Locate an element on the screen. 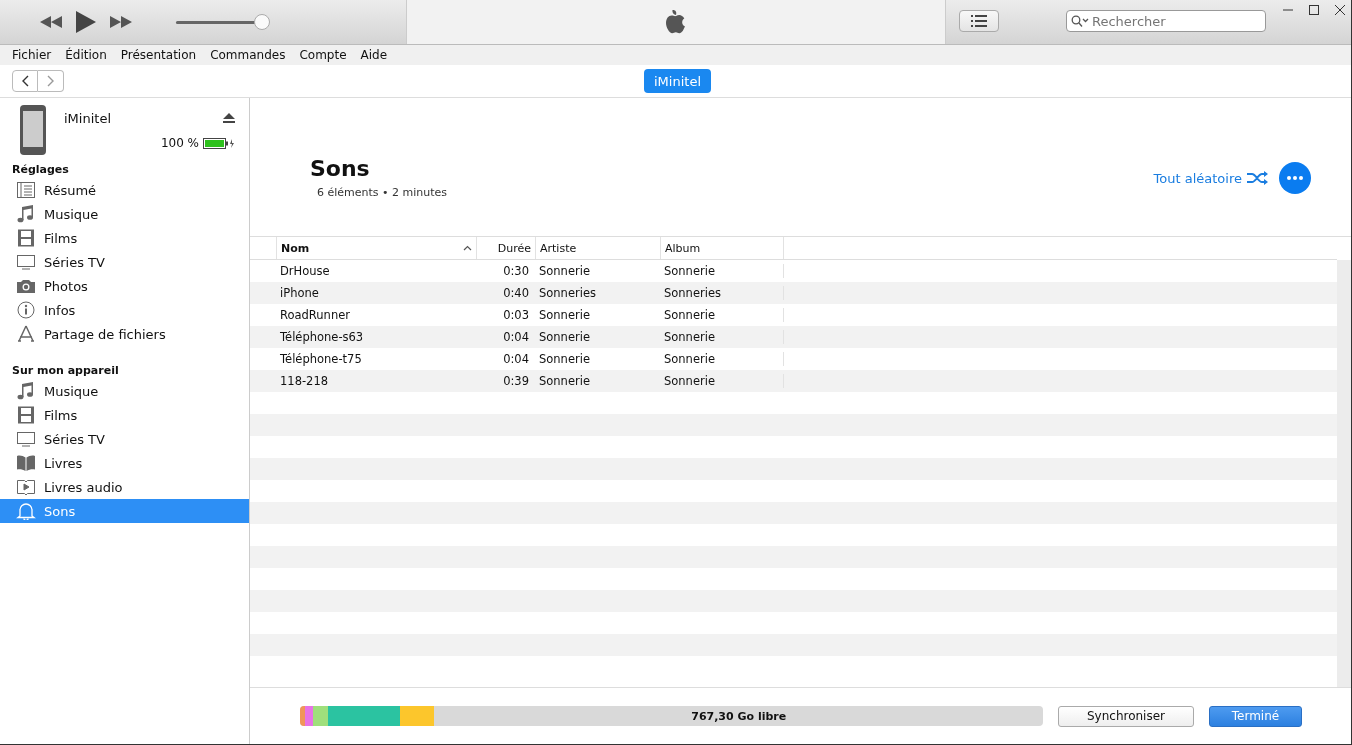 This screenshot has height=745, width=1352. shuffle-icon is located at coordinates (1258, 178).